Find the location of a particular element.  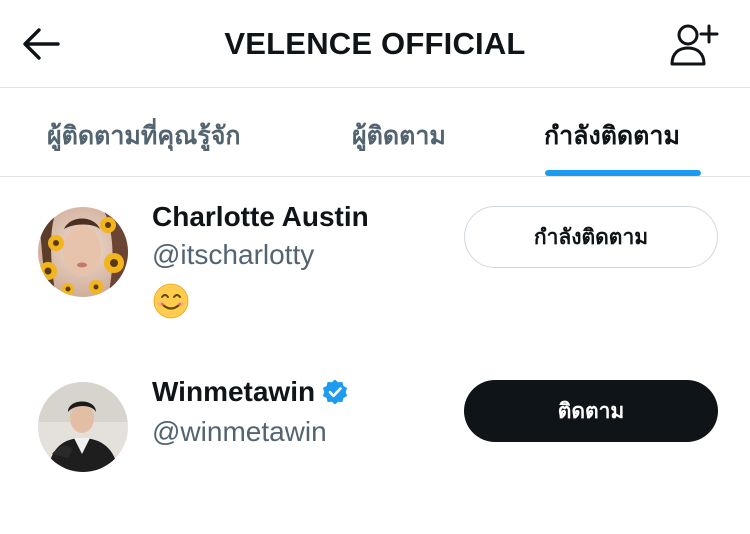

follow-button: ติดตาม is located at coordinates (591, 411).